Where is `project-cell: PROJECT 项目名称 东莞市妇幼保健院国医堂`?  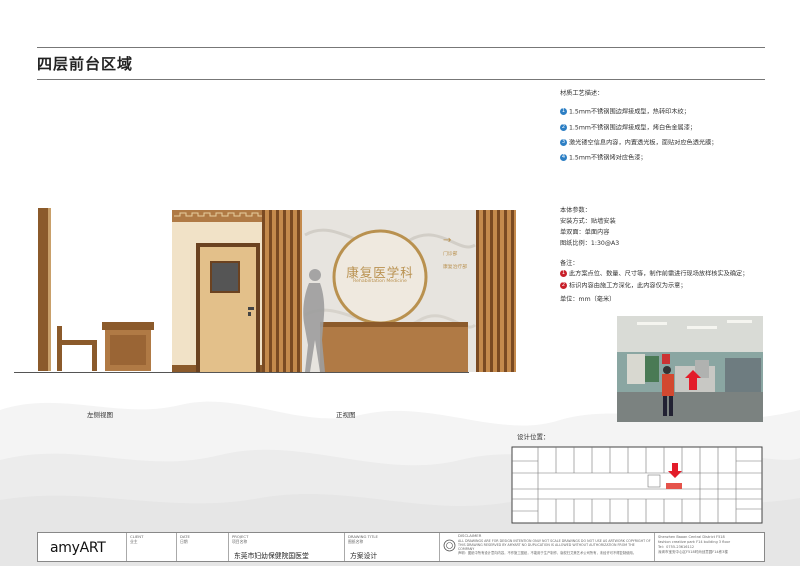 project-cell: PROJECT 项目名称 东莞市妇幼保健院国医堂 is located at coordinates (286, 547).